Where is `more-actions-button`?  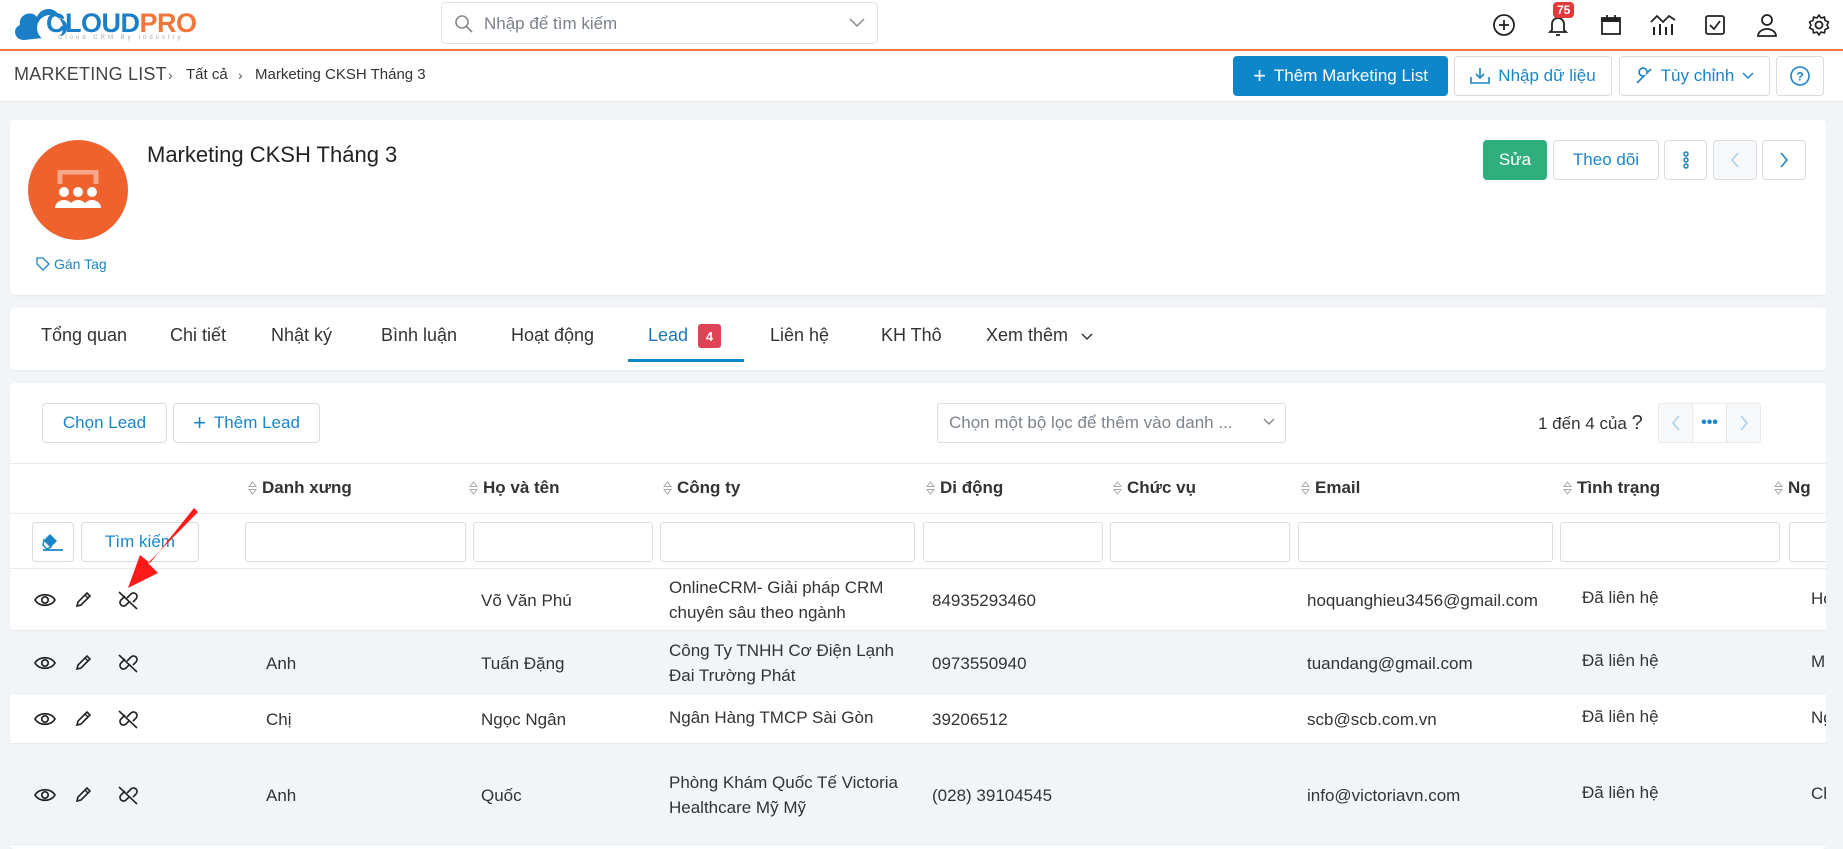
more-actions-button is located at coordinates (1685, 160).